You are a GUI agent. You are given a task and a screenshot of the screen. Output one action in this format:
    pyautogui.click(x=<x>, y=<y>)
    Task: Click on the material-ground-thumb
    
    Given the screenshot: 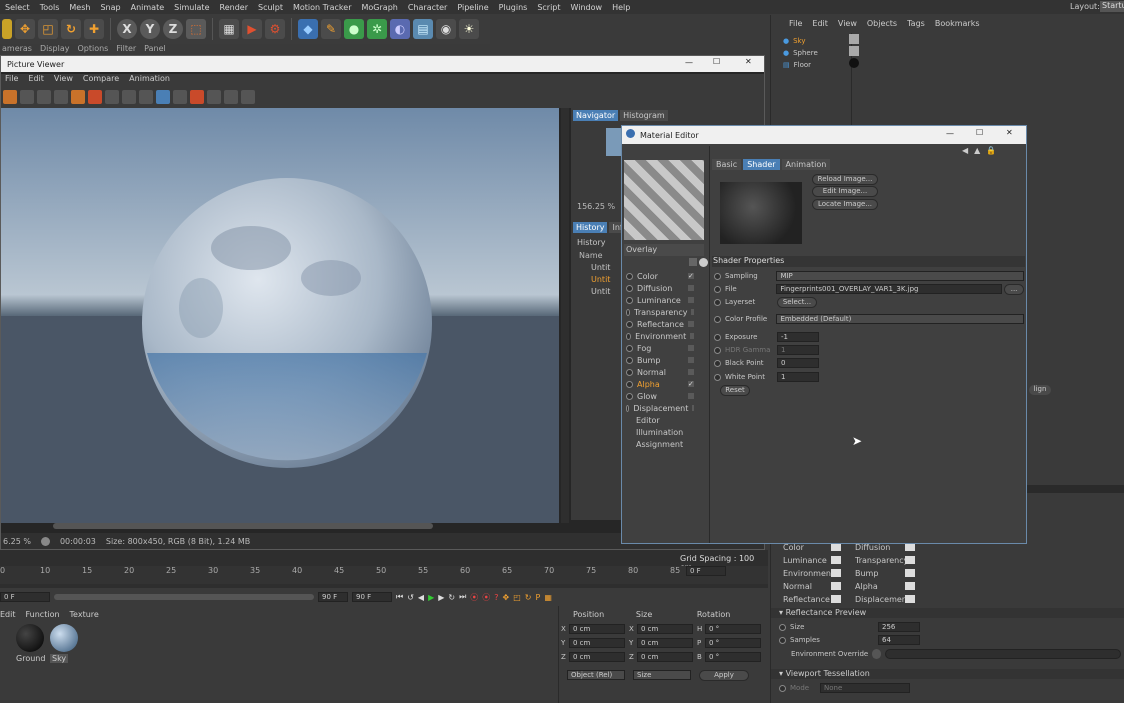 What is the action you would take?
    pyautogui.click(x=30, y=638)
    